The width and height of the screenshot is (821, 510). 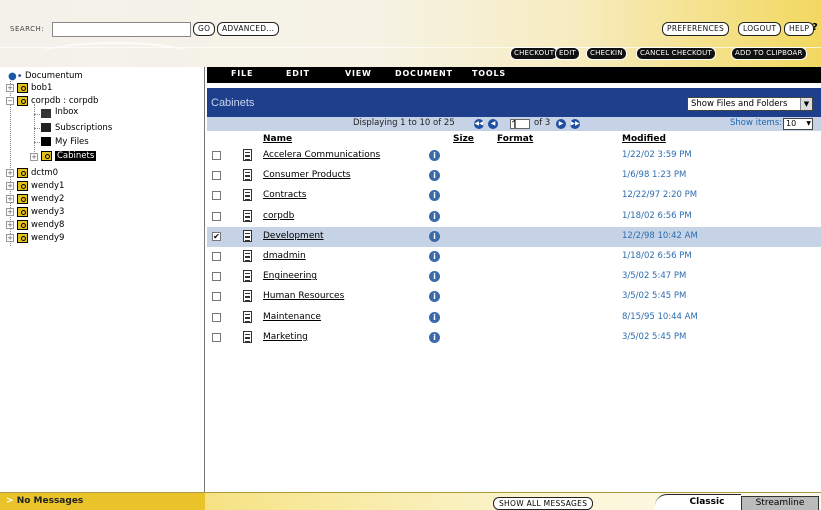 I want to click on last-page-icon: ▶▶, so click(x=575, y=124).